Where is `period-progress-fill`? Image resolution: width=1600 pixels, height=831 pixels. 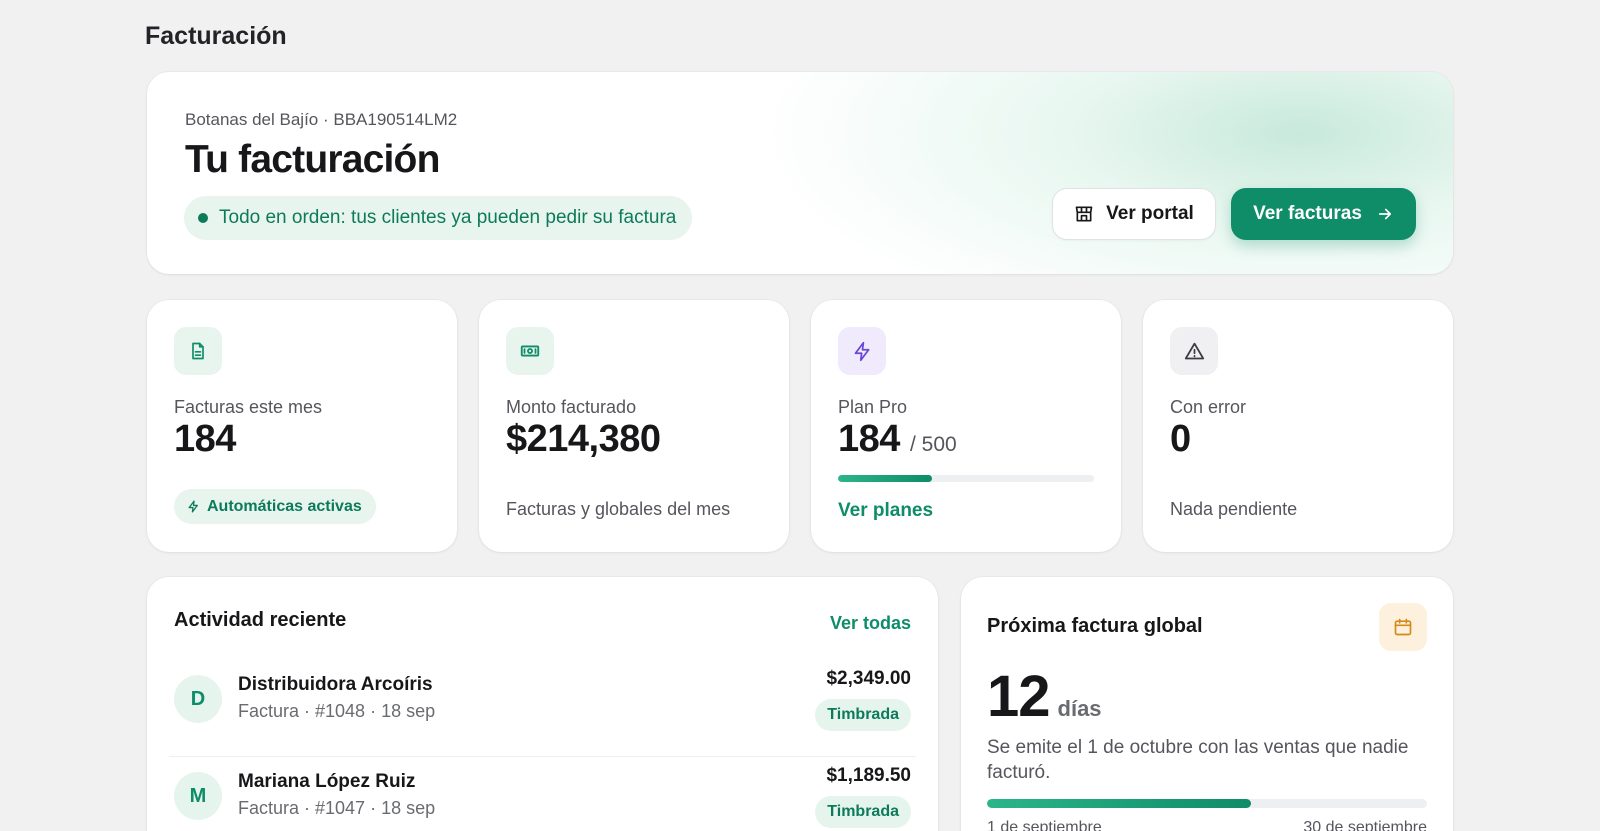
period-progress-fill is located at coordinates (1119, 803).